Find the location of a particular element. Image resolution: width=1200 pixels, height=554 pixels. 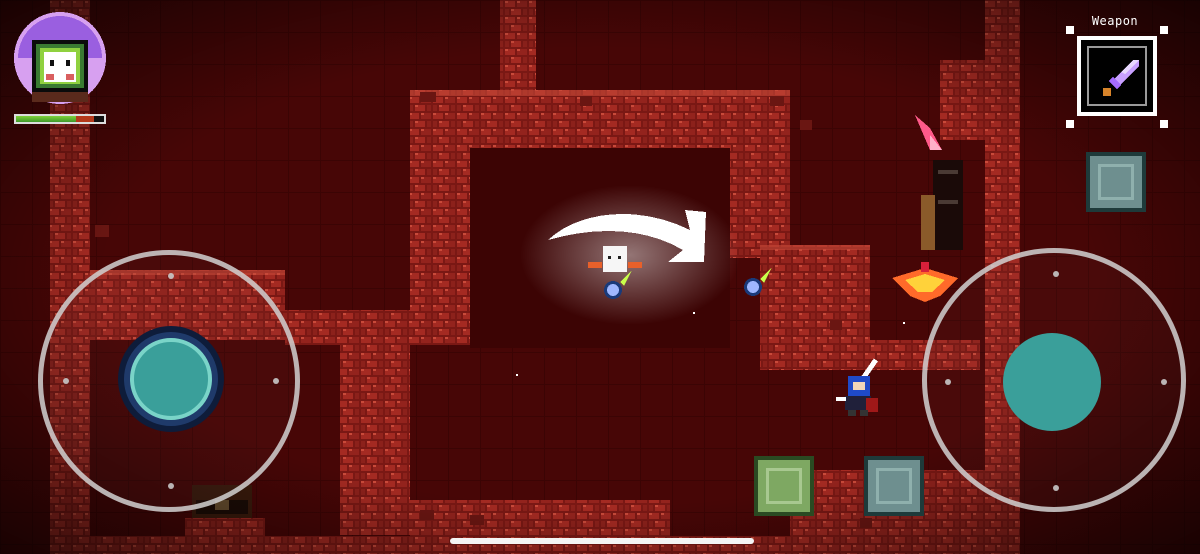

weapon-slot is located at coordinates (1117, 76).